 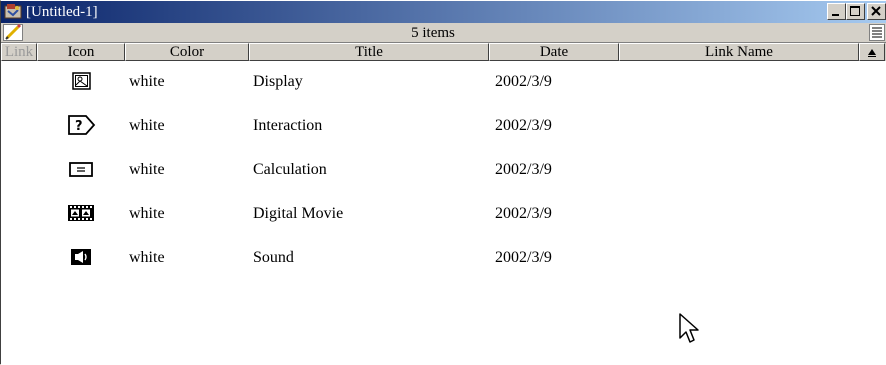 I want to click on item-count: 5 items, so click(x=433, y=33).